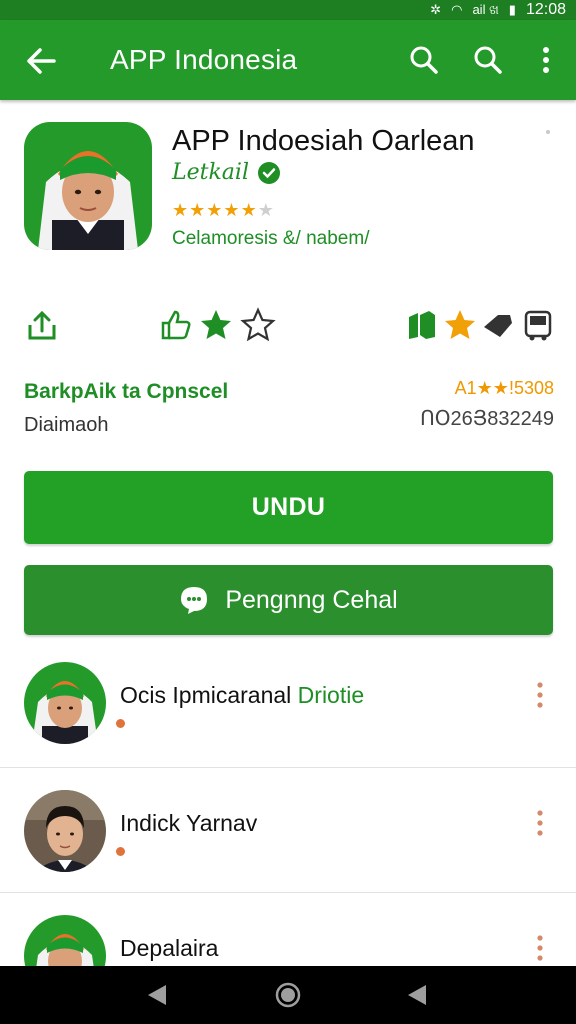 The height and width of the screenshot is (1024, 576). Describe the element at coordinates (288, 833) in the screenshot. I see `list-item: Indick Yarnav` at that location.